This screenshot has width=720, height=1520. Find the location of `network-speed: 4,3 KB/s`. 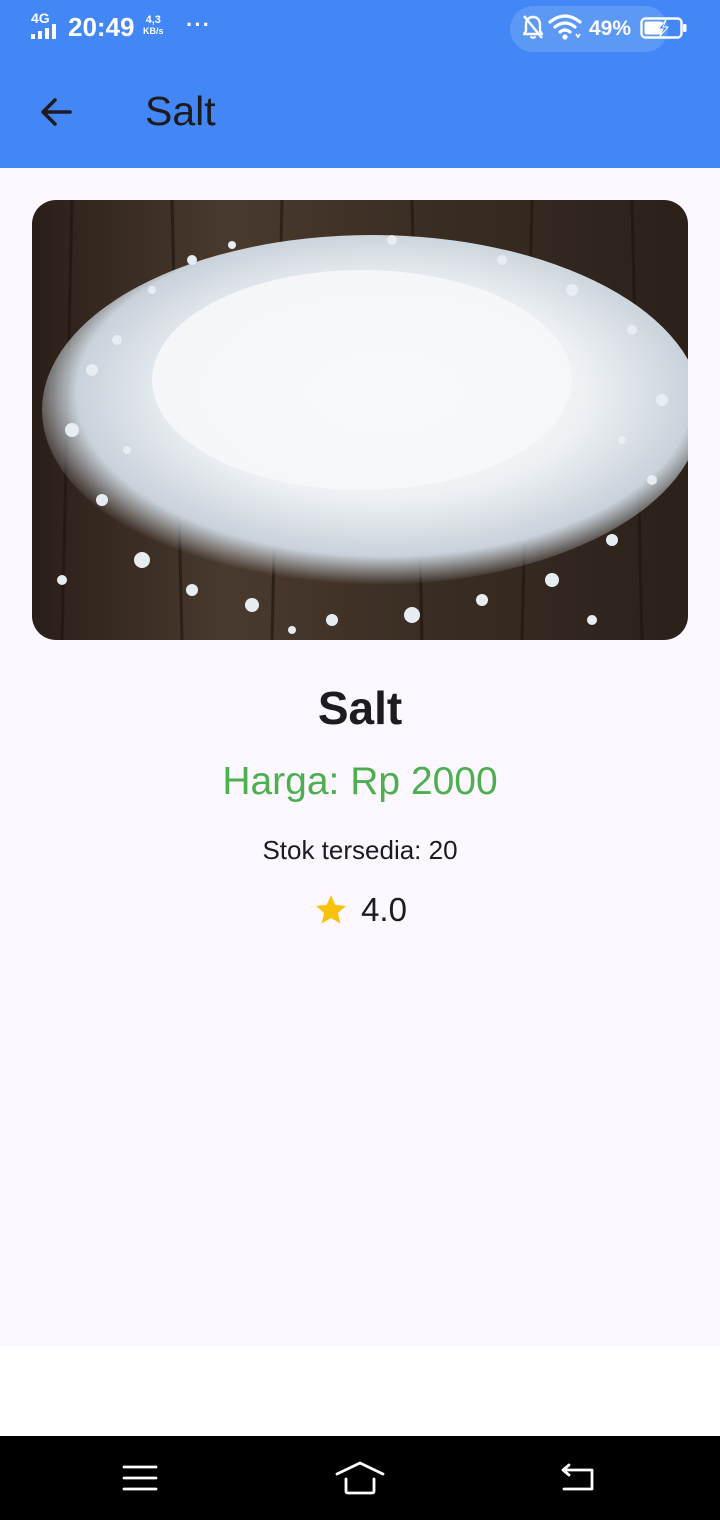

network-speed: 4,3 KB/s is located at coordinates (153, 26).